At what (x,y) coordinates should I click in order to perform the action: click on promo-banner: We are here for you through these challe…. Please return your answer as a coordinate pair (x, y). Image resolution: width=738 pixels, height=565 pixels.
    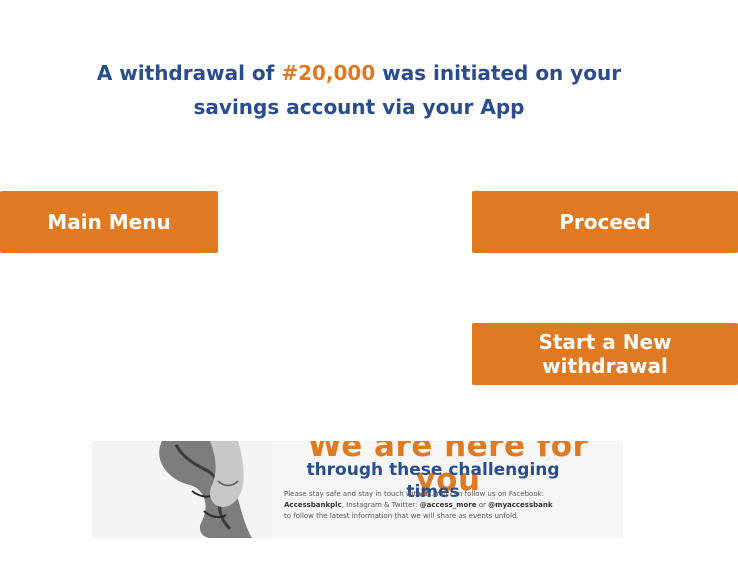
    Looking at the image, I should click on (357, 489).